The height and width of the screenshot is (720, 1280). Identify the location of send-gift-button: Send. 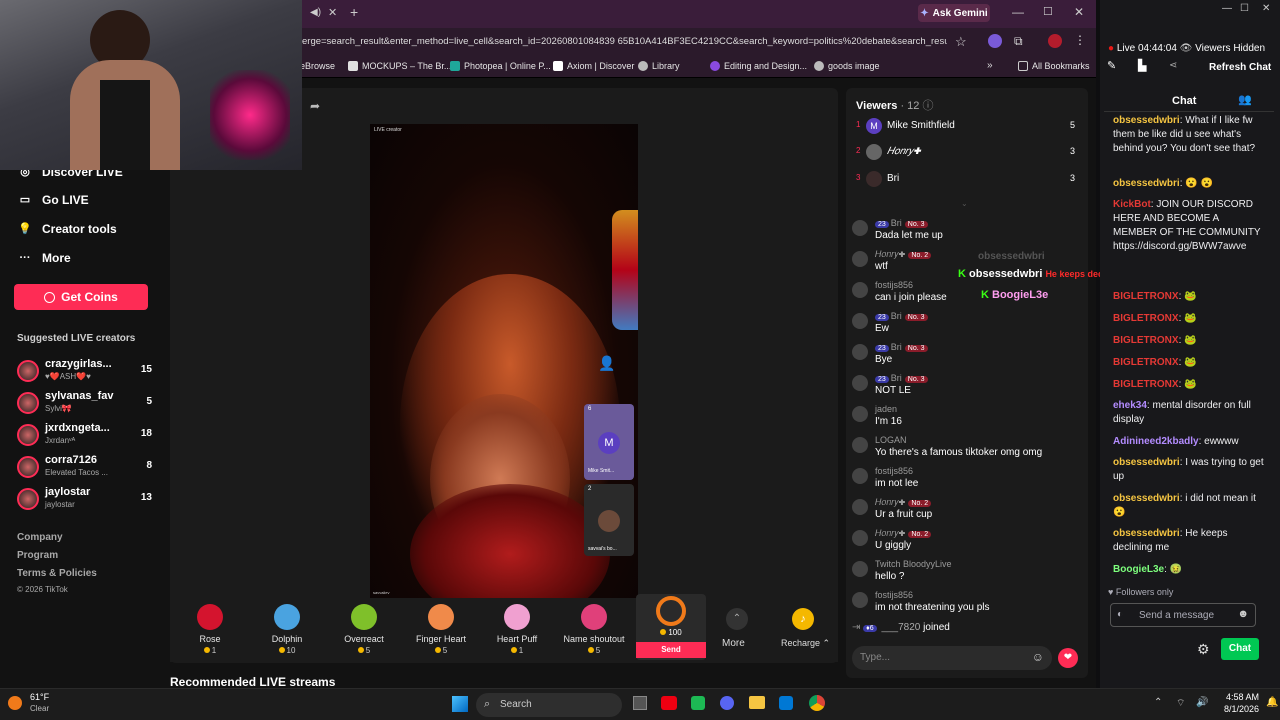
(671, 650).